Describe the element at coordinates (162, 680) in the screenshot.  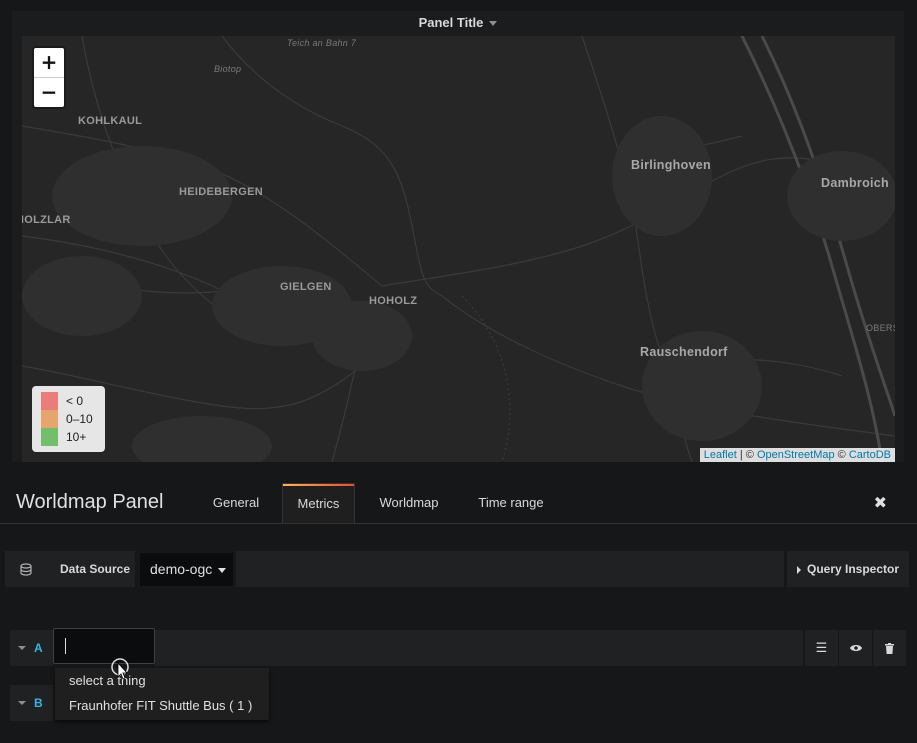
I see `dropdown-item: select a thing` at that location.